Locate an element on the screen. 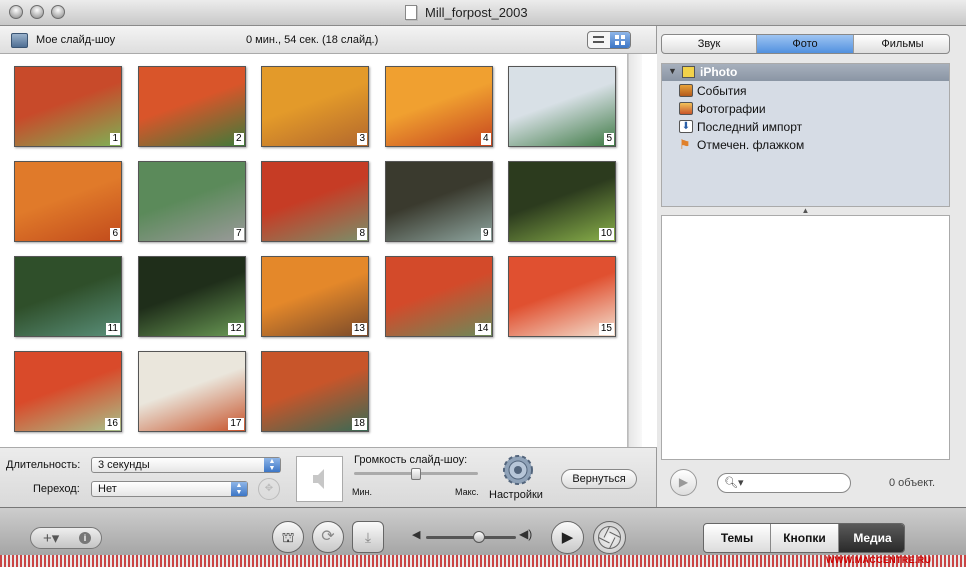  slide-thumbnail: 18 is located at coordinates (315, 391).